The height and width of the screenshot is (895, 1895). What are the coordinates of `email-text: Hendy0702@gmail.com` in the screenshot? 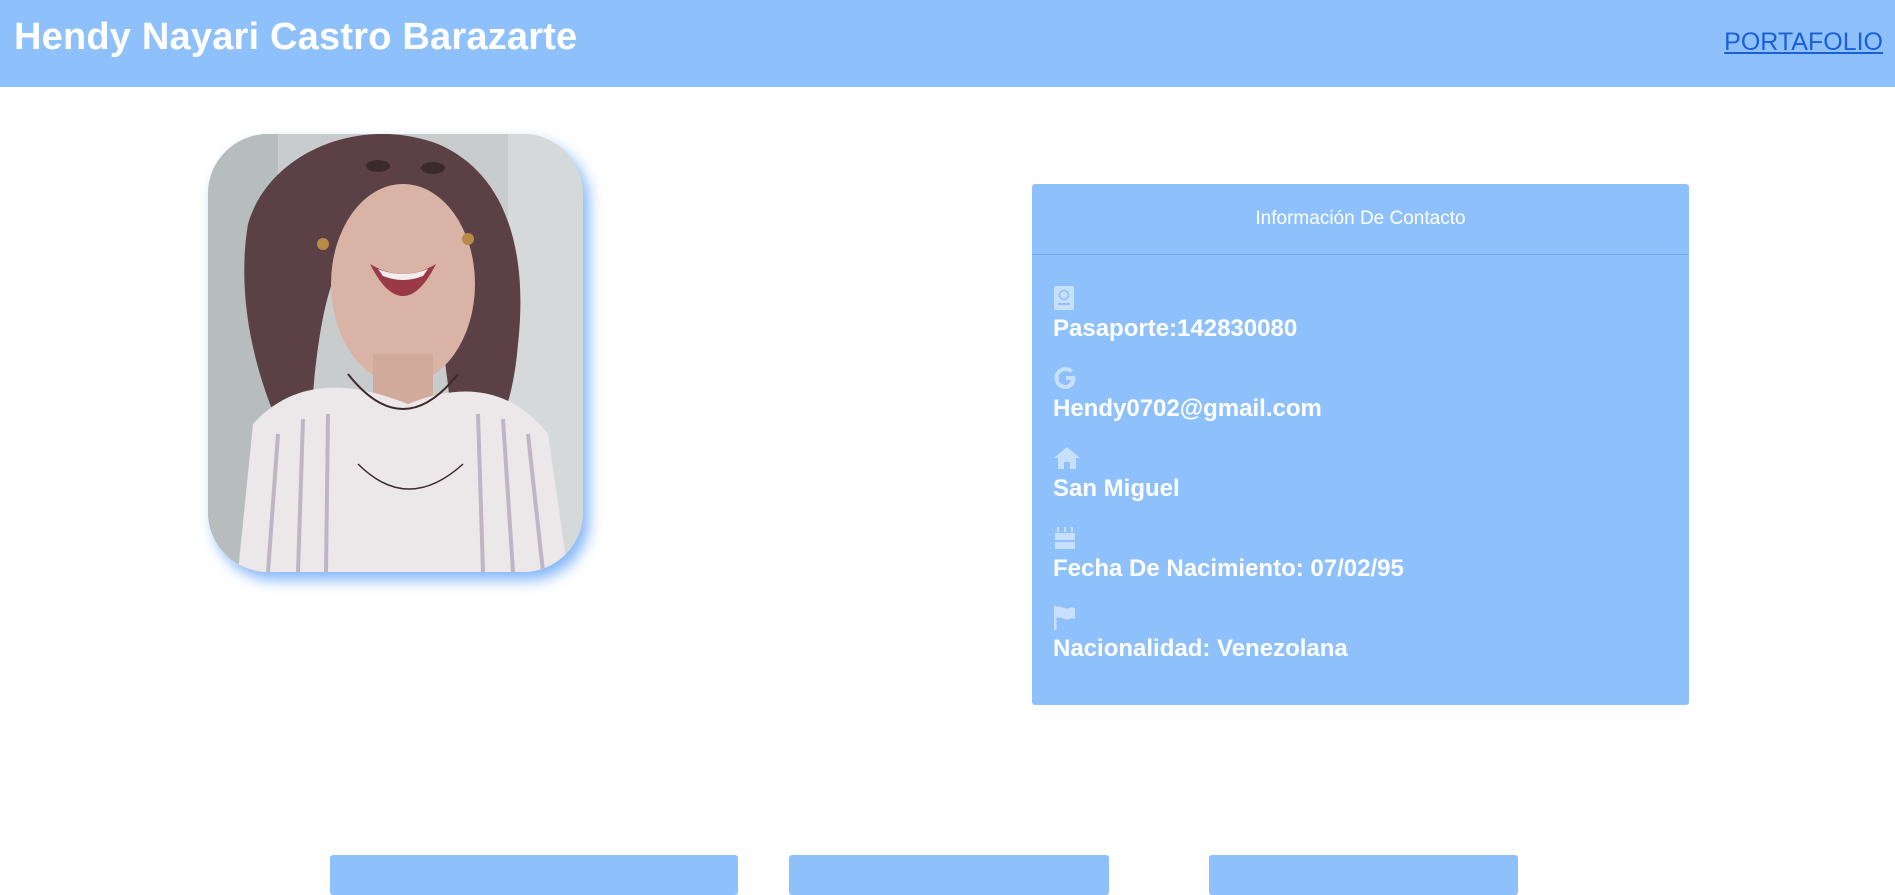 It's located at (1187, 408).